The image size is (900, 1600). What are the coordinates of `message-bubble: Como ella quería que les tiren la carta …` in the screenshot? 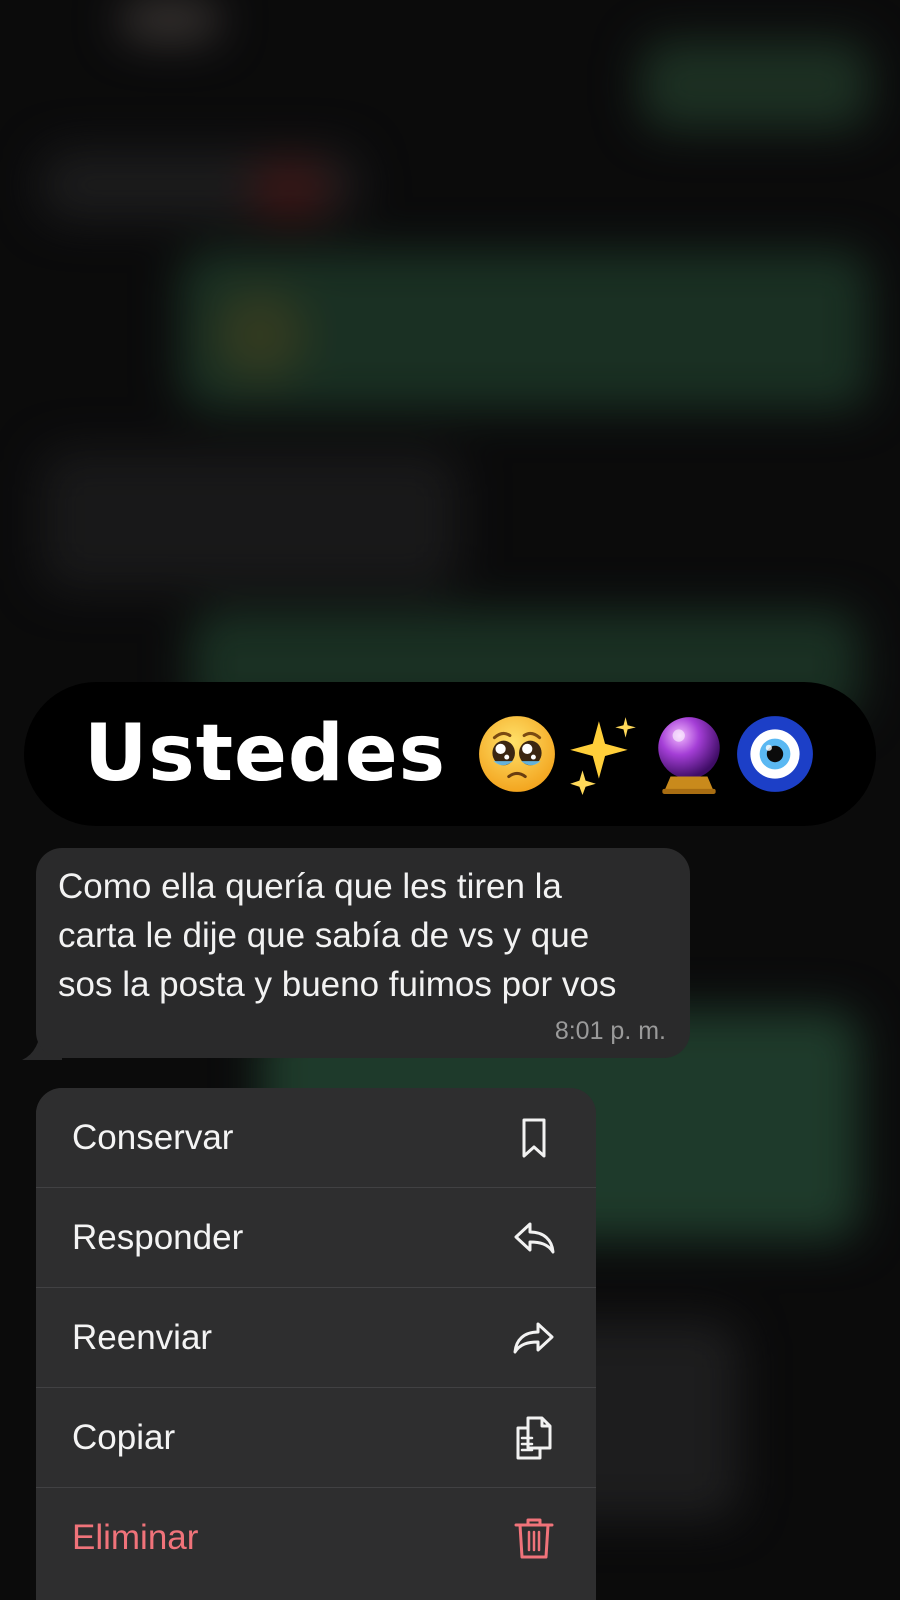 It's located at (363, 953).